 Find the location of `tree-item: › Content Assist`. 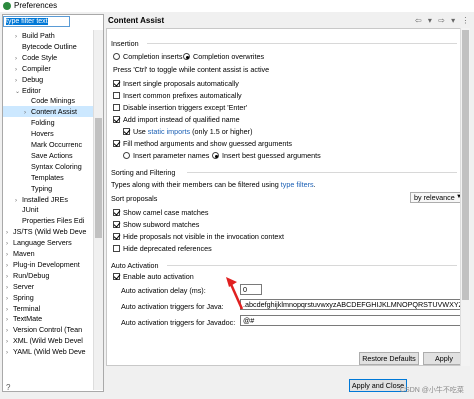

tree-item: › Content Assist is located at coordinates (49, 112).